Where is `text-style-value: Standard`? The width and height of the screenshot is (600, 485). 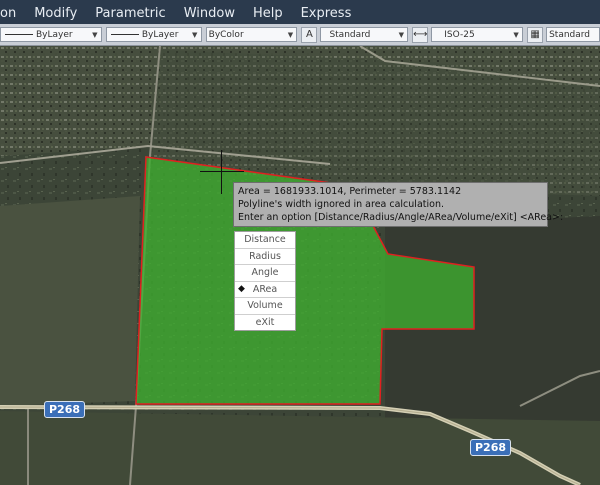
text-style-value: Standard is located at coordinates (350, 34).